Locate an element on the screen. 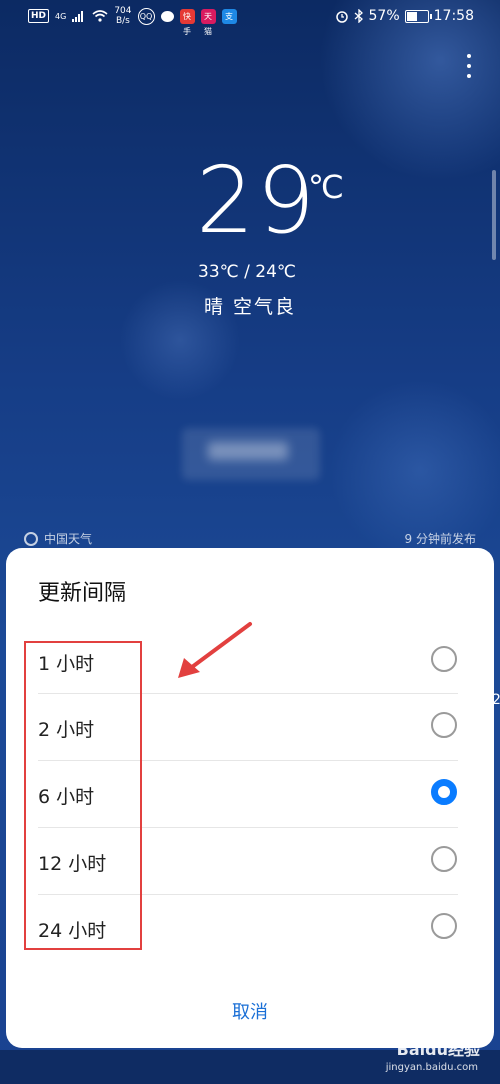  message-icon is located at coordinates (167, 16).